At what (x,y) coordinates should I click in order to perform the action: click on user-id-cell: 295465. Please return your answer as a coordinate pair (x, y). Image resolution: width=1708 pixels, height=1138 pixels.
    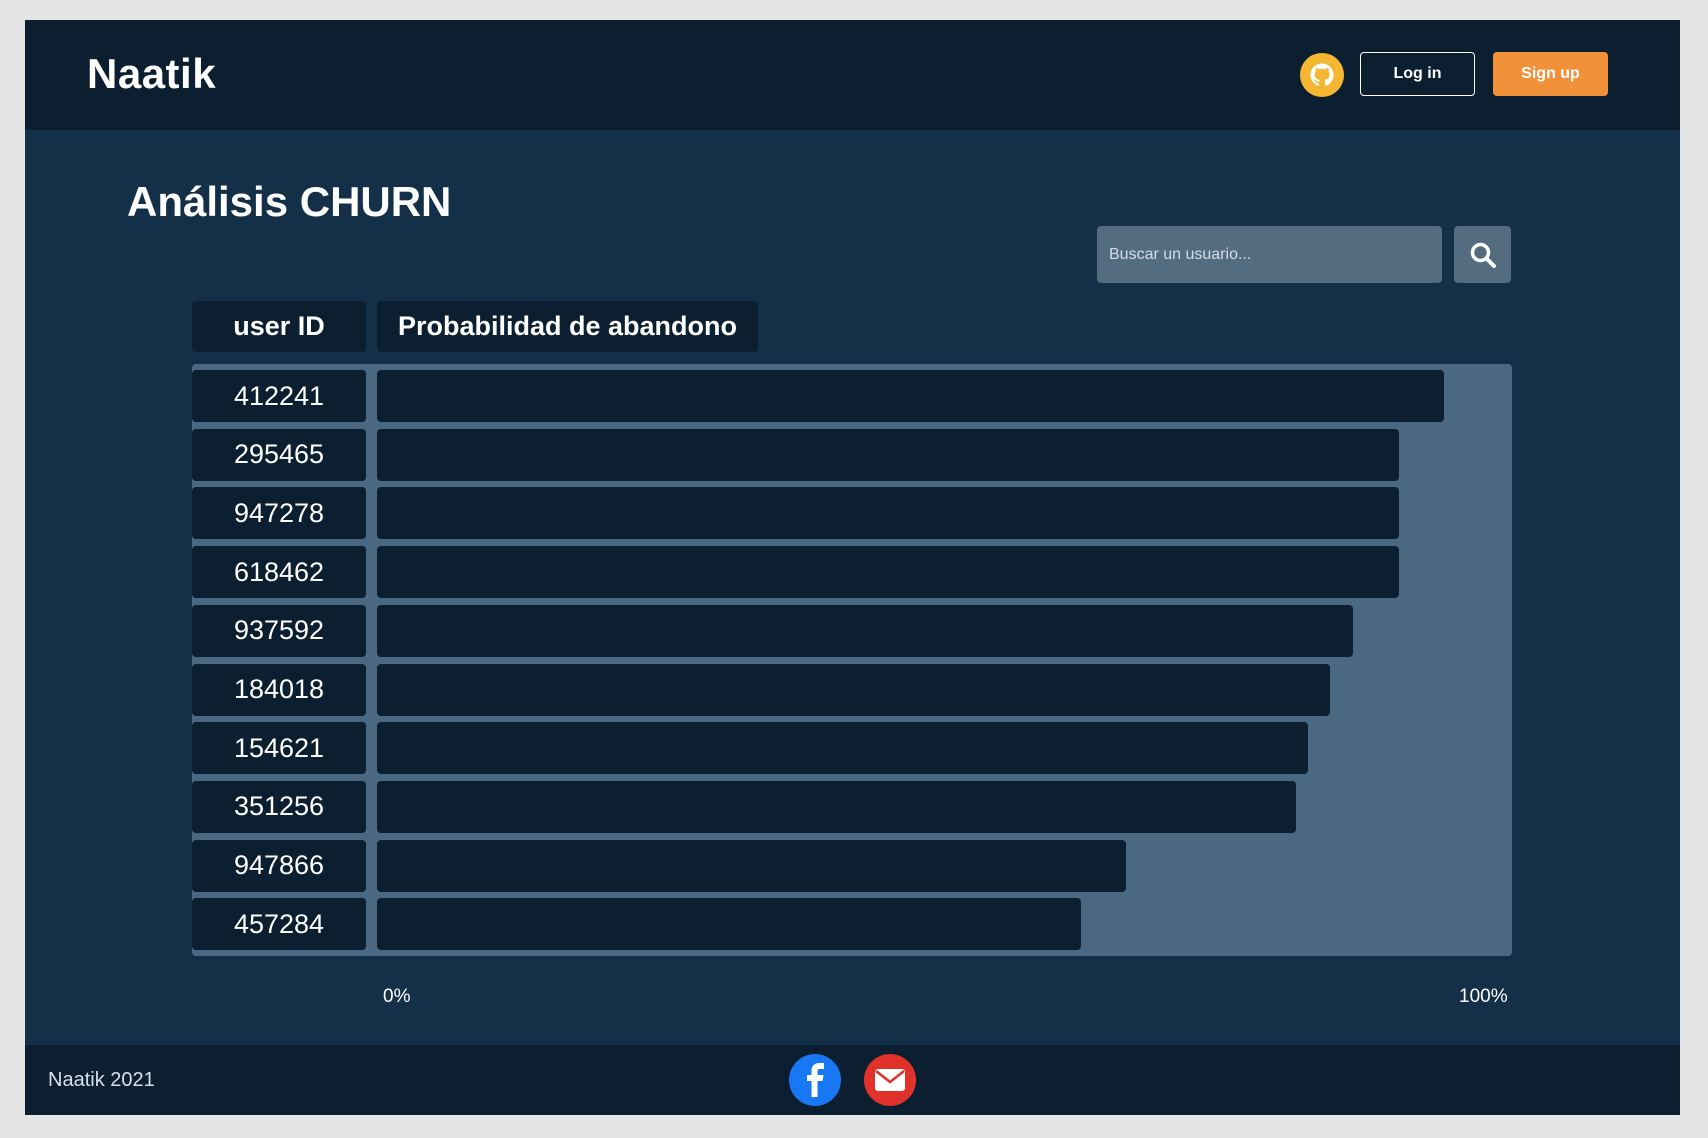
    Looking at the image, I should click on (279, 454).